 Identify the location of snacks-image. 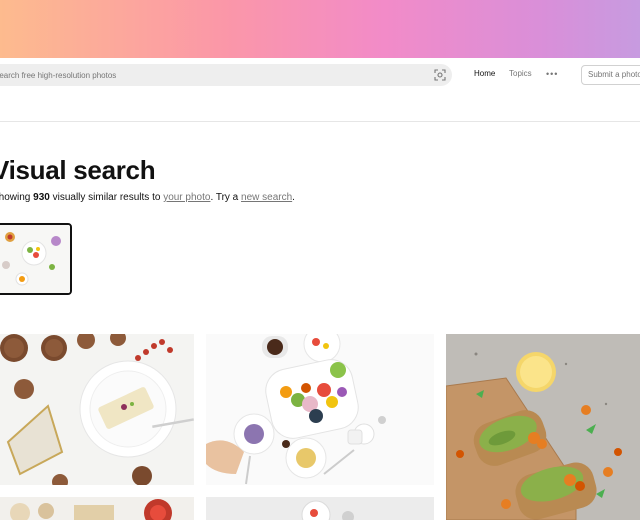
(97, 508).